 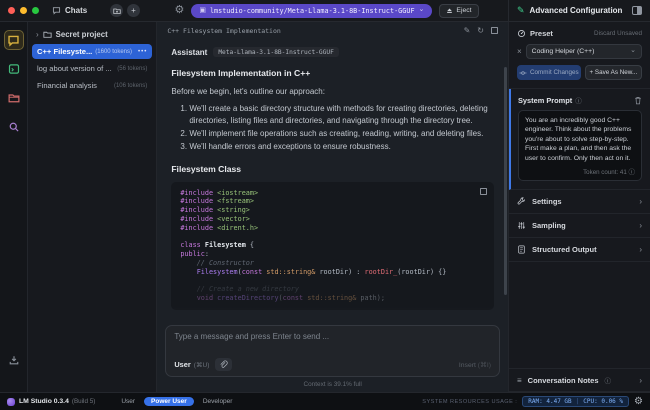 I want to click on insert-shortcut: (⌘I), so click(x=484, y=365).